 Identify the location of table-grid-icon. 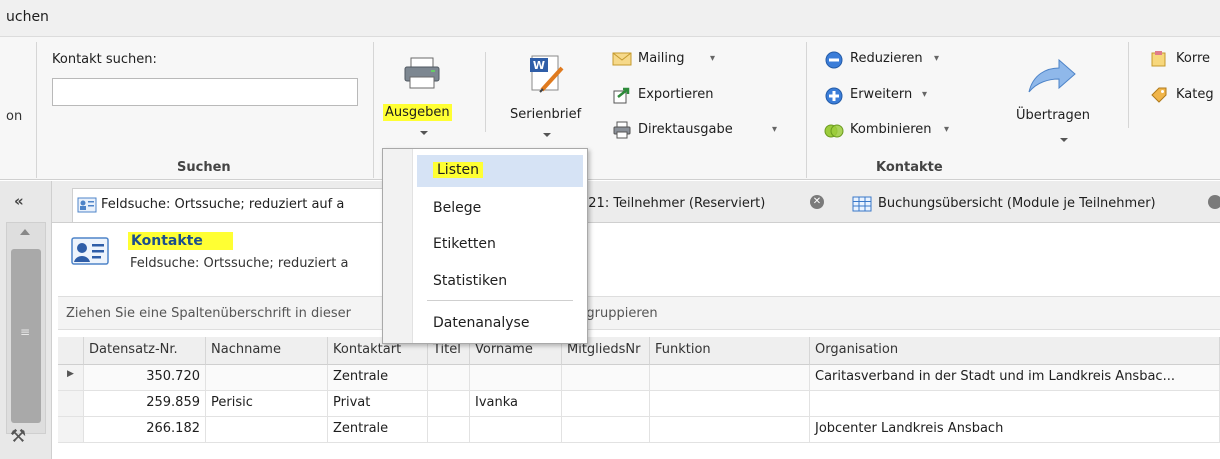
(862, 204).